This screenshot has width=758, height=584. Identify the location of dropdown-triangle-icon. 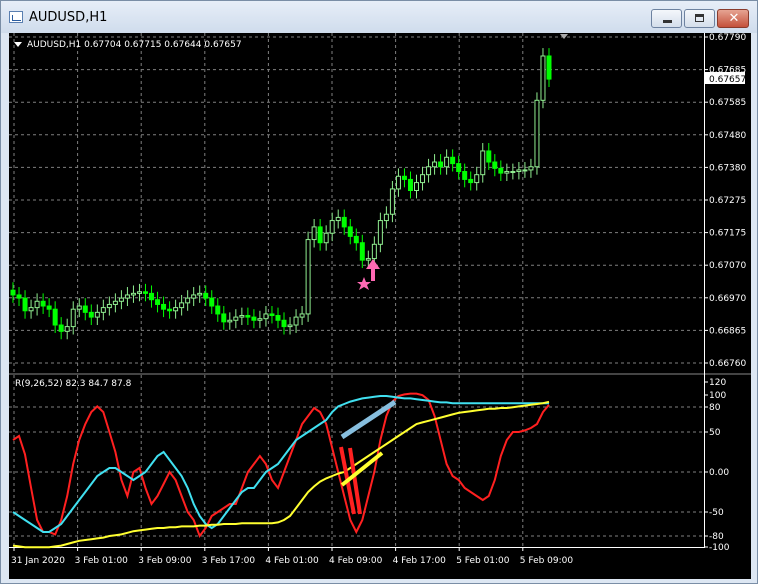
(18, 44).